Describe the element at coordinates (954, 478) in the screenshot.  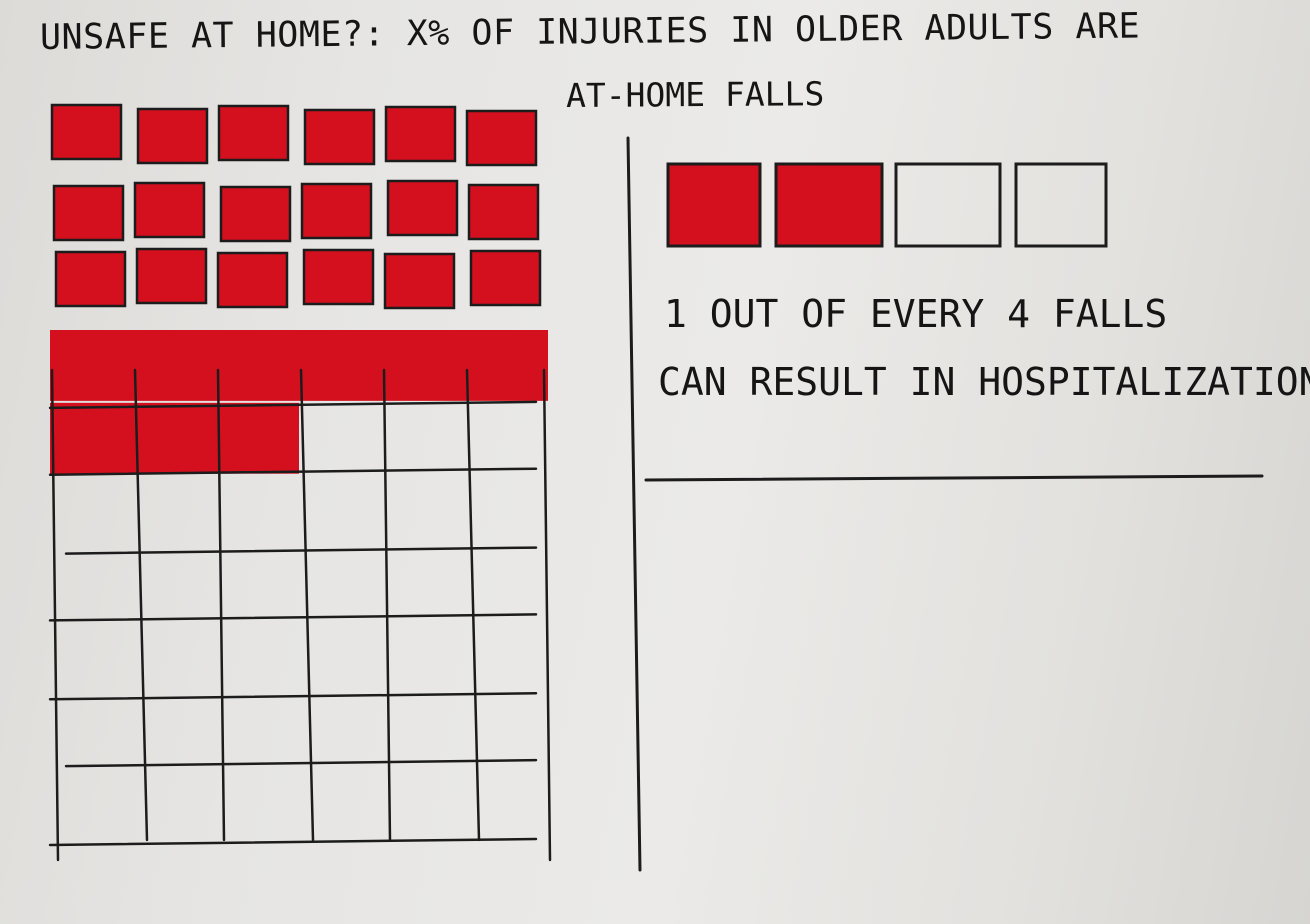
I see `section-divider-horizontal` at that location.